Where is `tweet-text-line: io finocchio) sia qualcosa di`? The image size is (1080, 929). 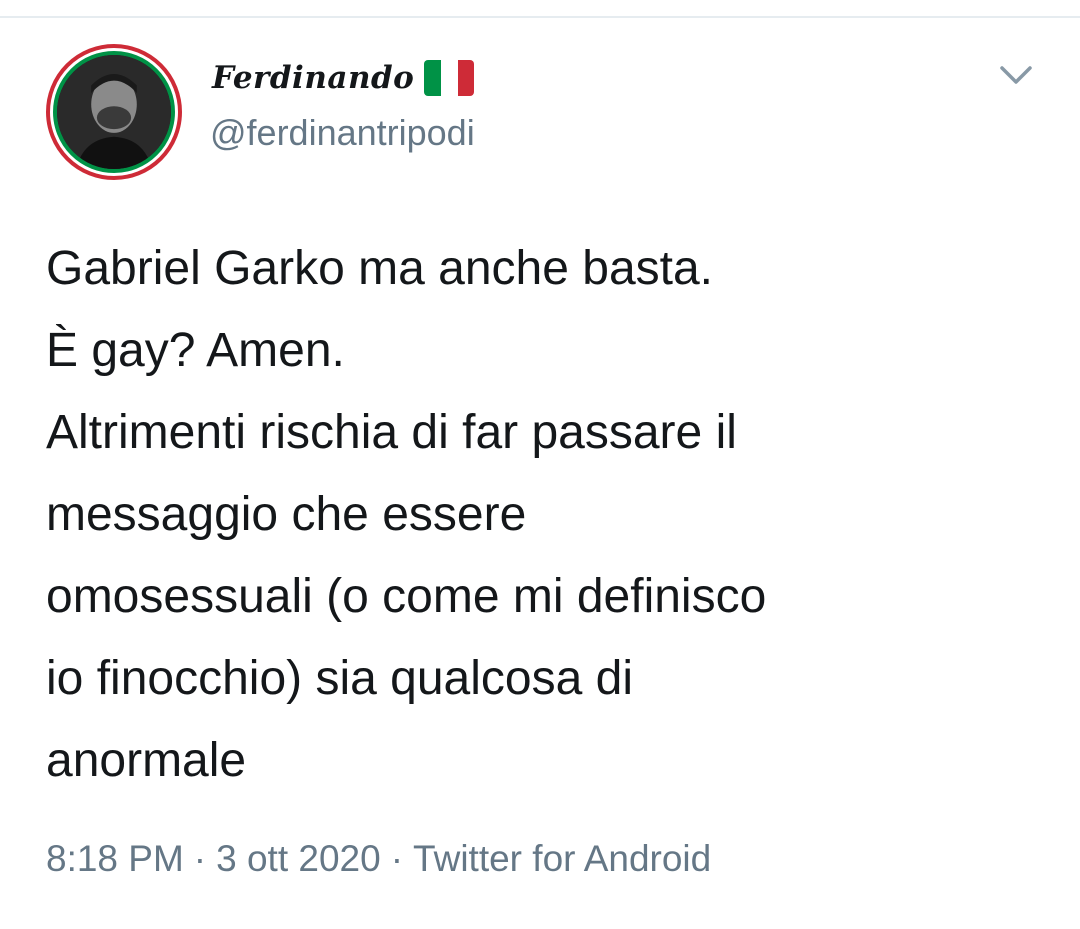 tweet-text-line: io finocchio) sia qualcosa di is located at coordinates (339, 678).